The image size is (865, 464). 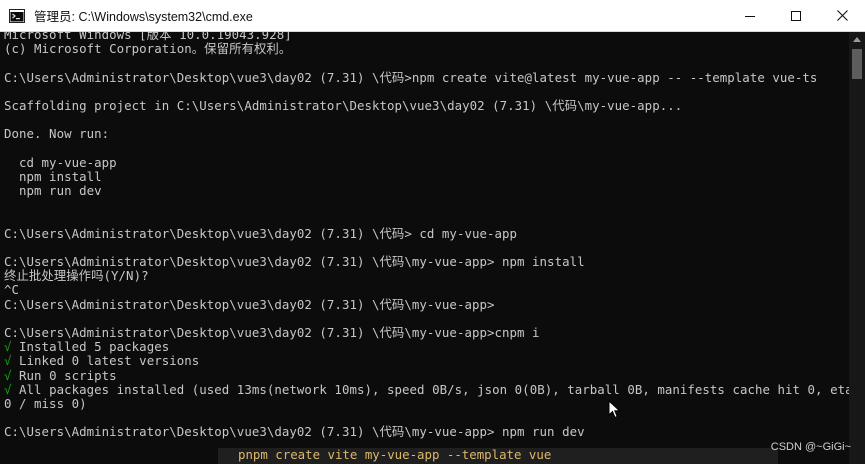 What do you see at coordinates (426, 347) in the screenshot?
I see `terminal-line: √ Installed 5 packages` at bounding box center [426, 347].